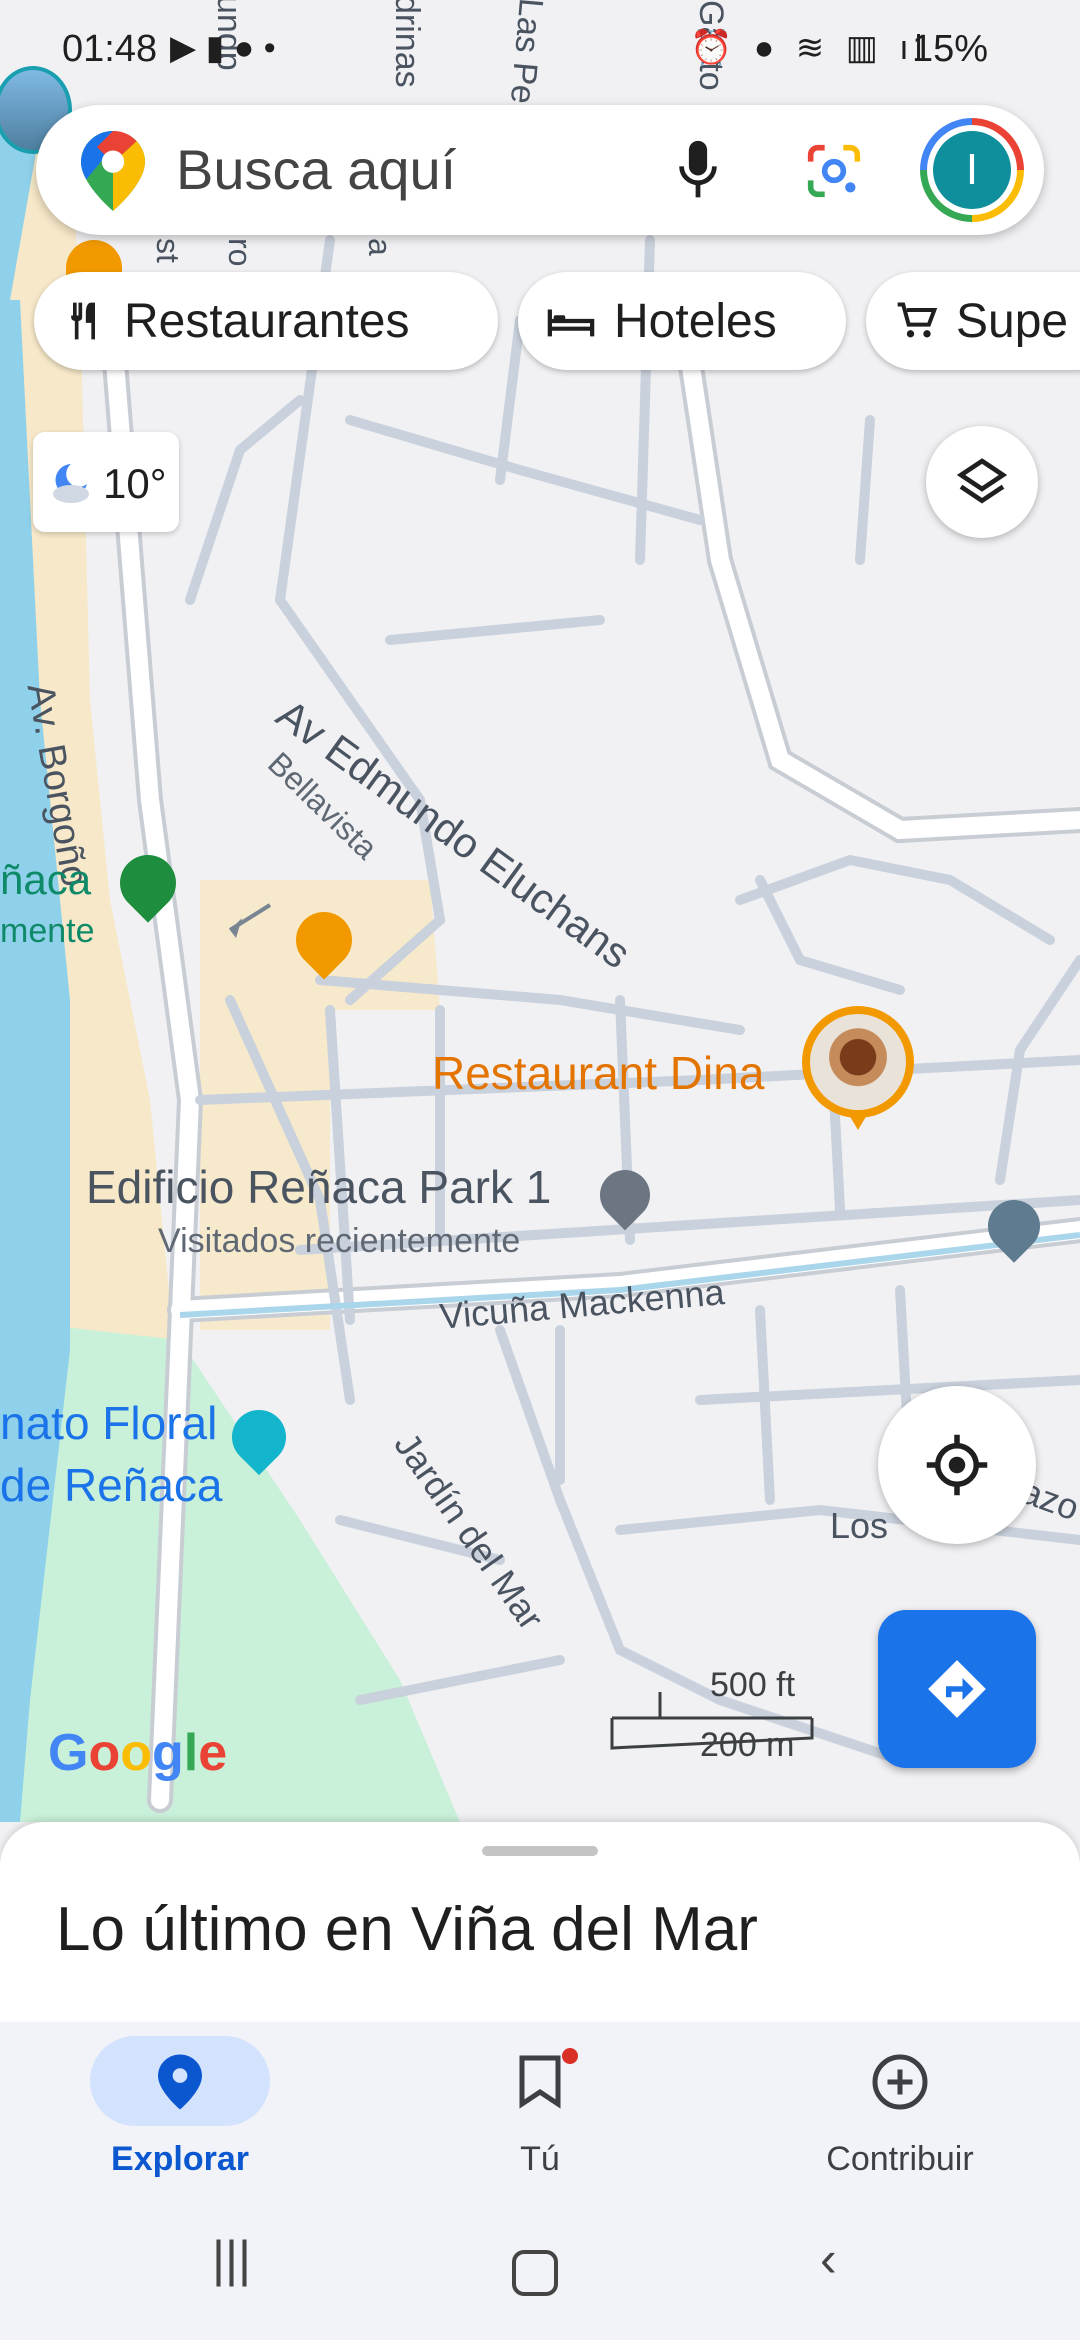 The image size is (1080, 2340). Describe the element at coordinates (747, 1745) in the screenshot. I see `scale-label-m: 200 m` at that location.